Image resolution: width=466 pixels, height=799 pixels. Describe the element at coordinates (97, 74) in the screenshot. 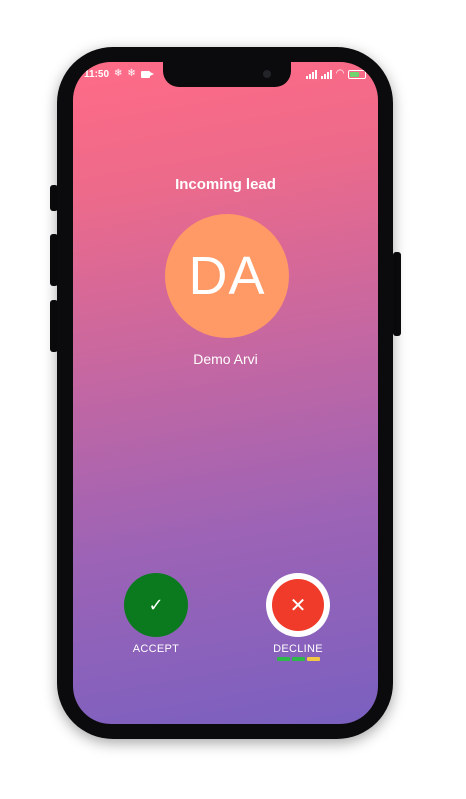

I see `status-time: 11:50` at that location.